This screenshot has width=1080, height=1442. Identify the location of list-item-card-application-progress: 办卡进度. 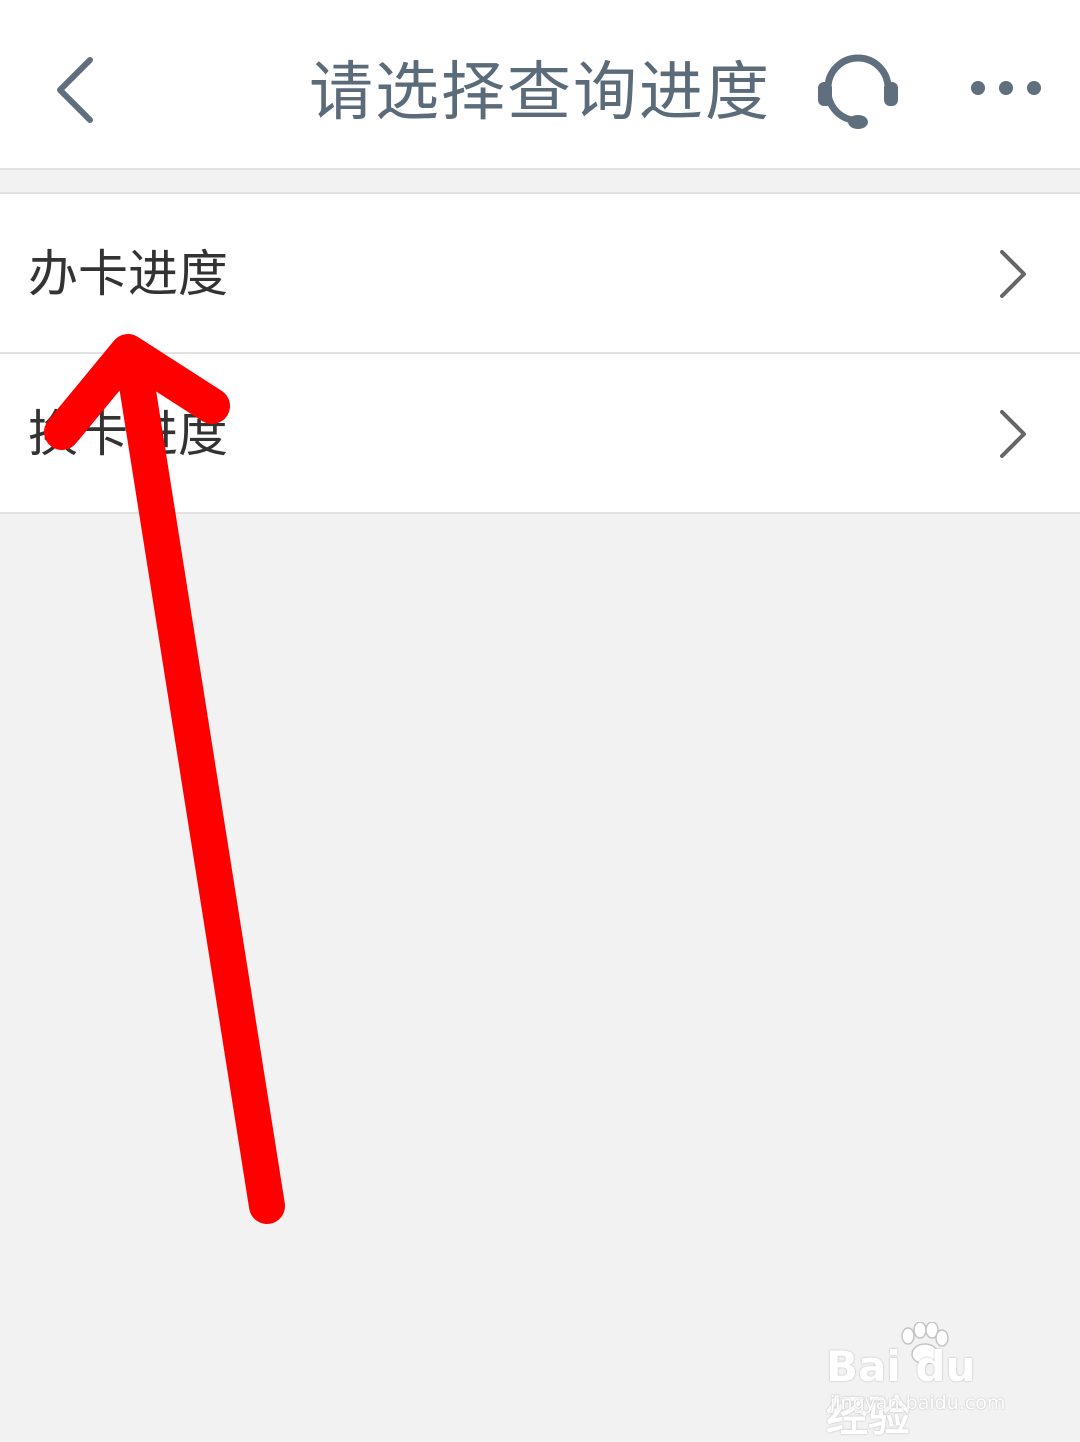
(540, 274).